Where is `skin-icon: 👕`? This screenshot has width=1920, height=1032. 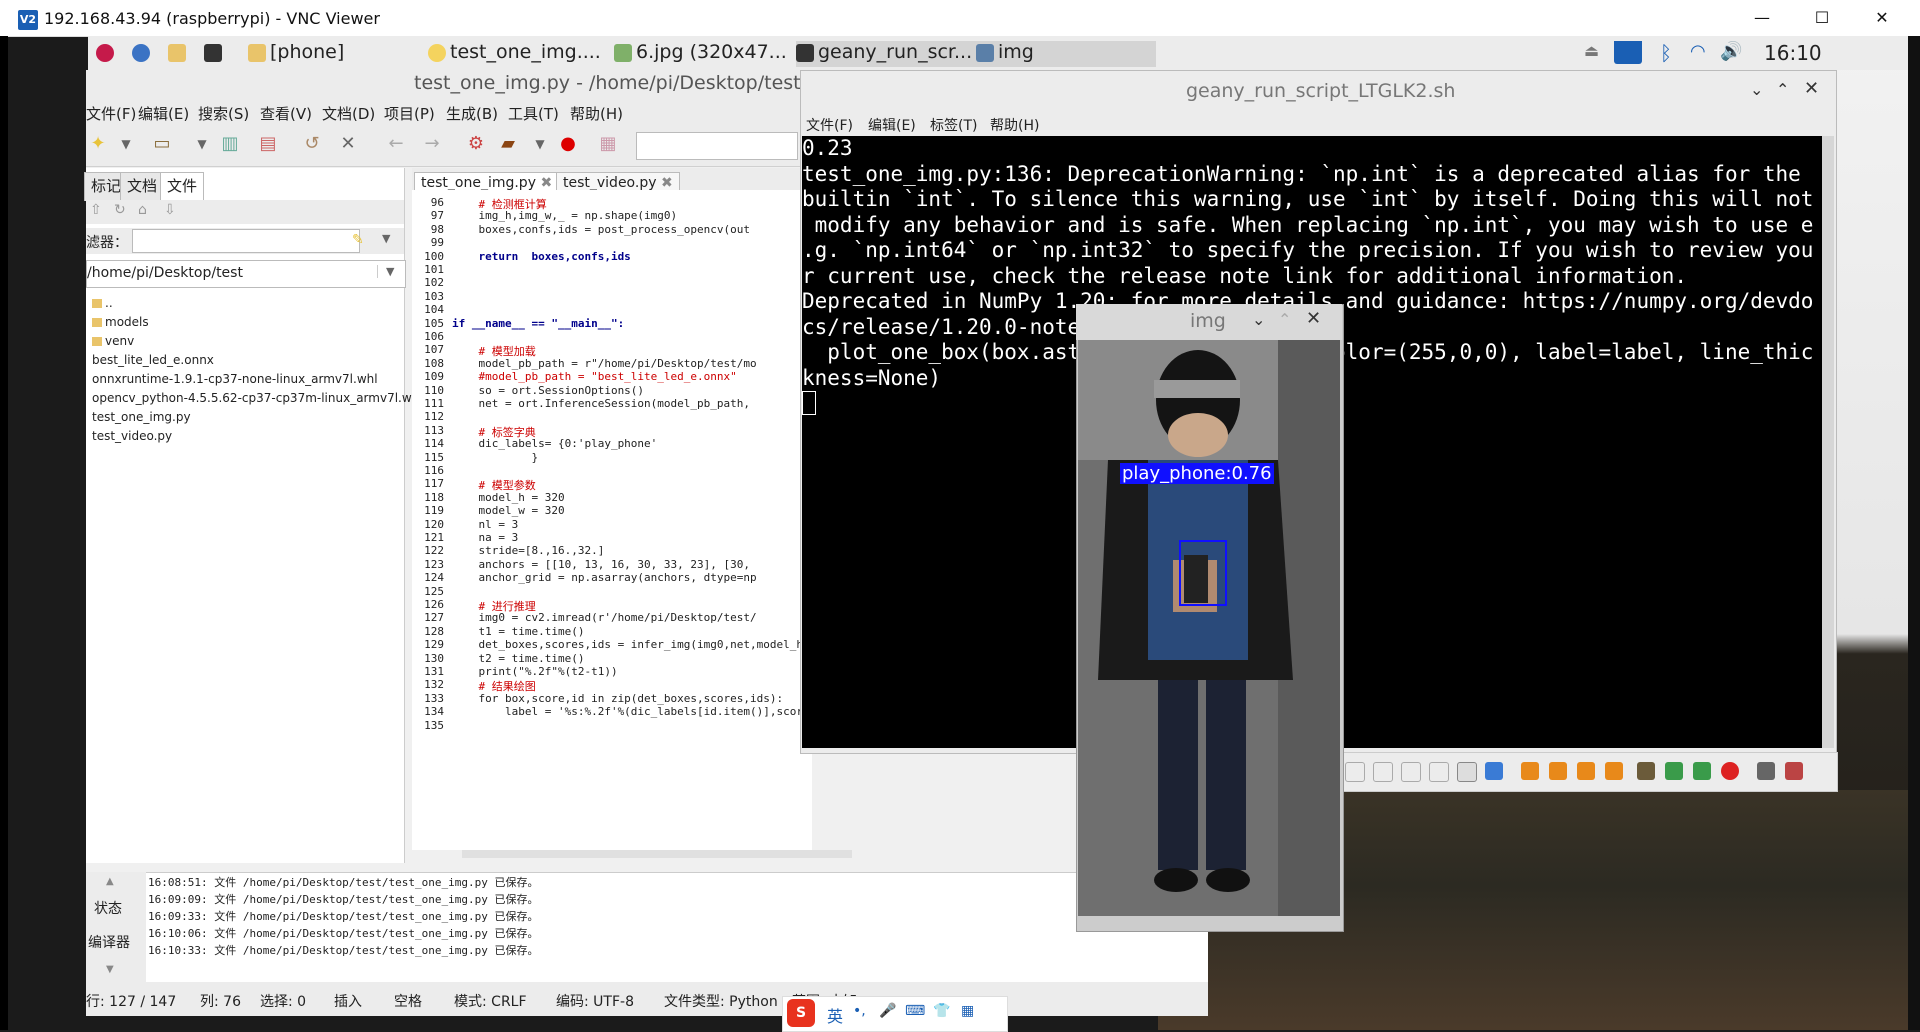 skin-icon: 👕 is located at coordinates (941, 1011).